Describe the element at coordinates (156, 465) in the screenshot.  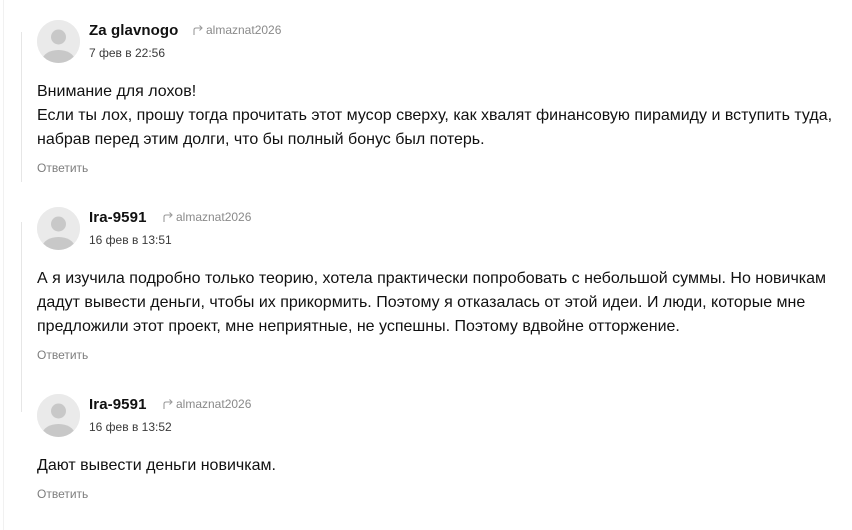
I see `comment-text: Дают вывести деньги новичкам.` at that location.